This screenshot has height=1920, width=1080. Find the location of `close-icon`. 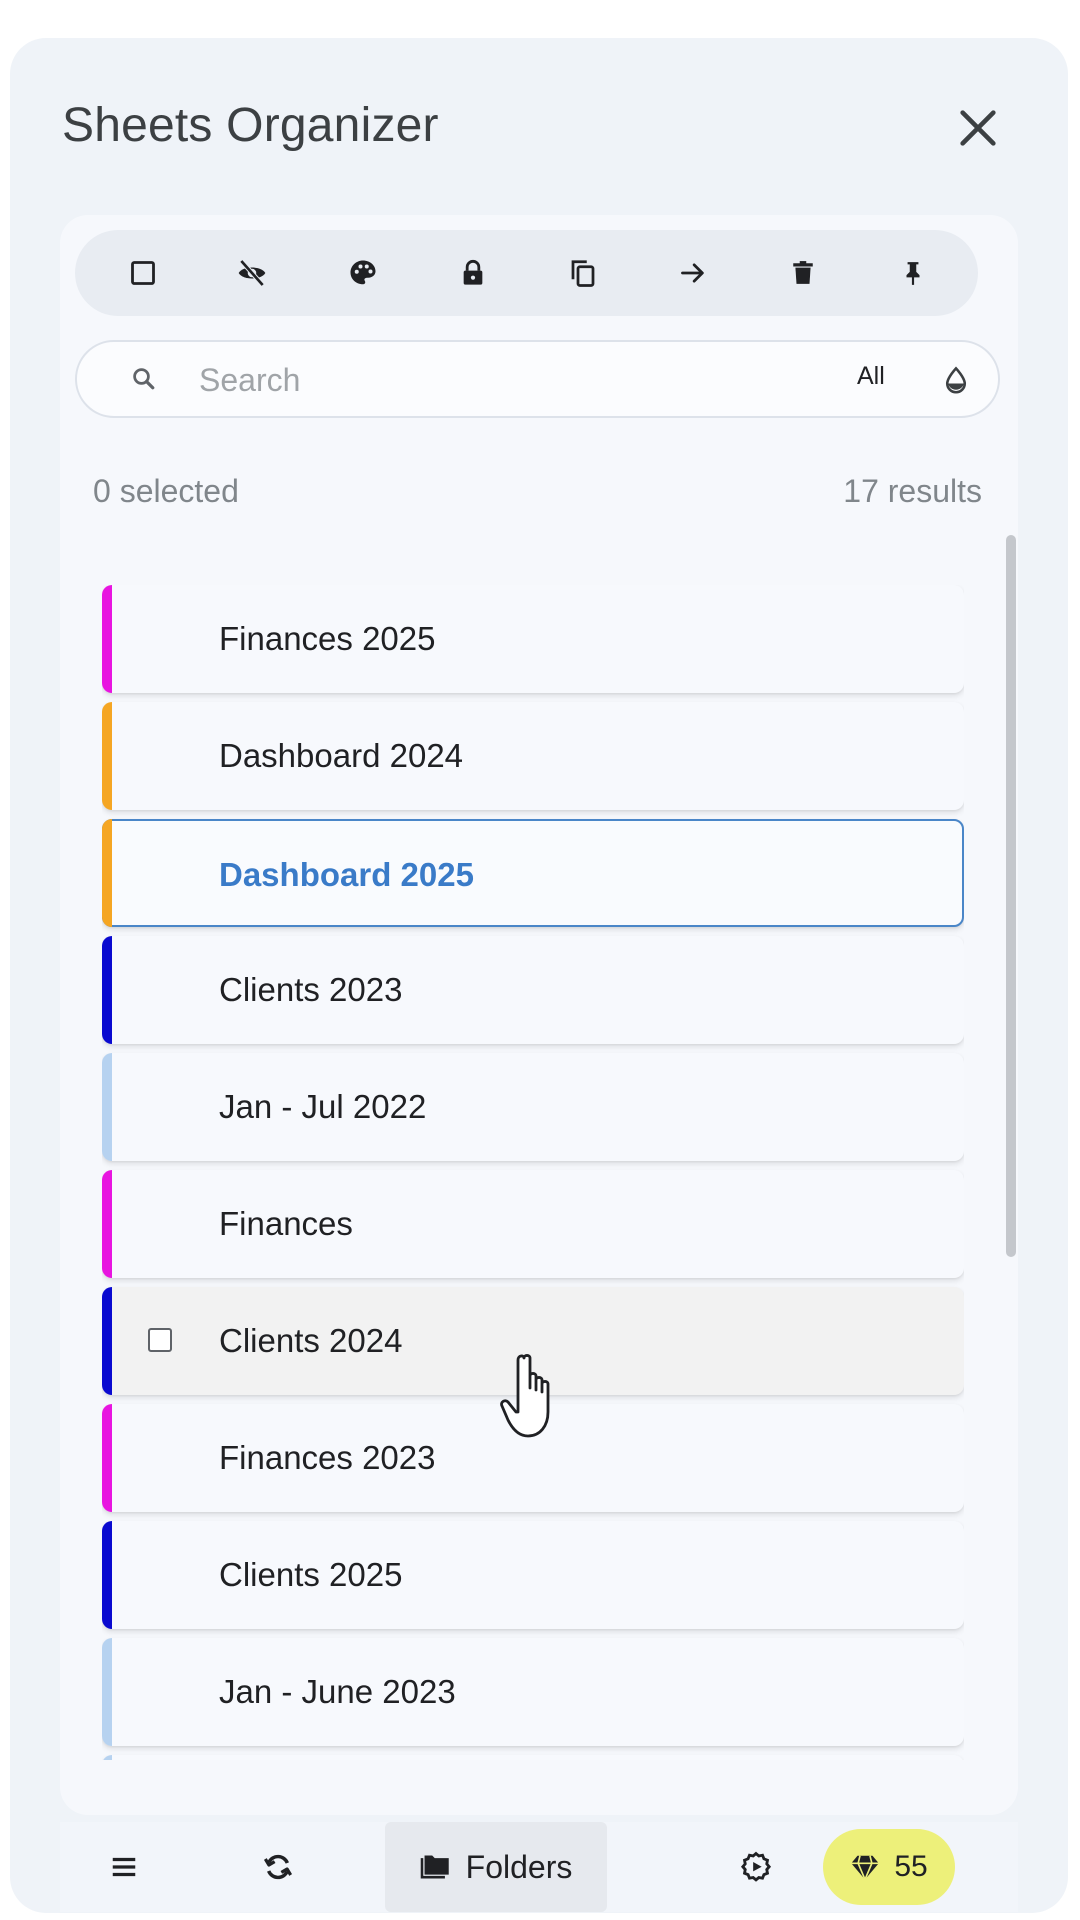

close-icon is located at coordinates (978, 128).